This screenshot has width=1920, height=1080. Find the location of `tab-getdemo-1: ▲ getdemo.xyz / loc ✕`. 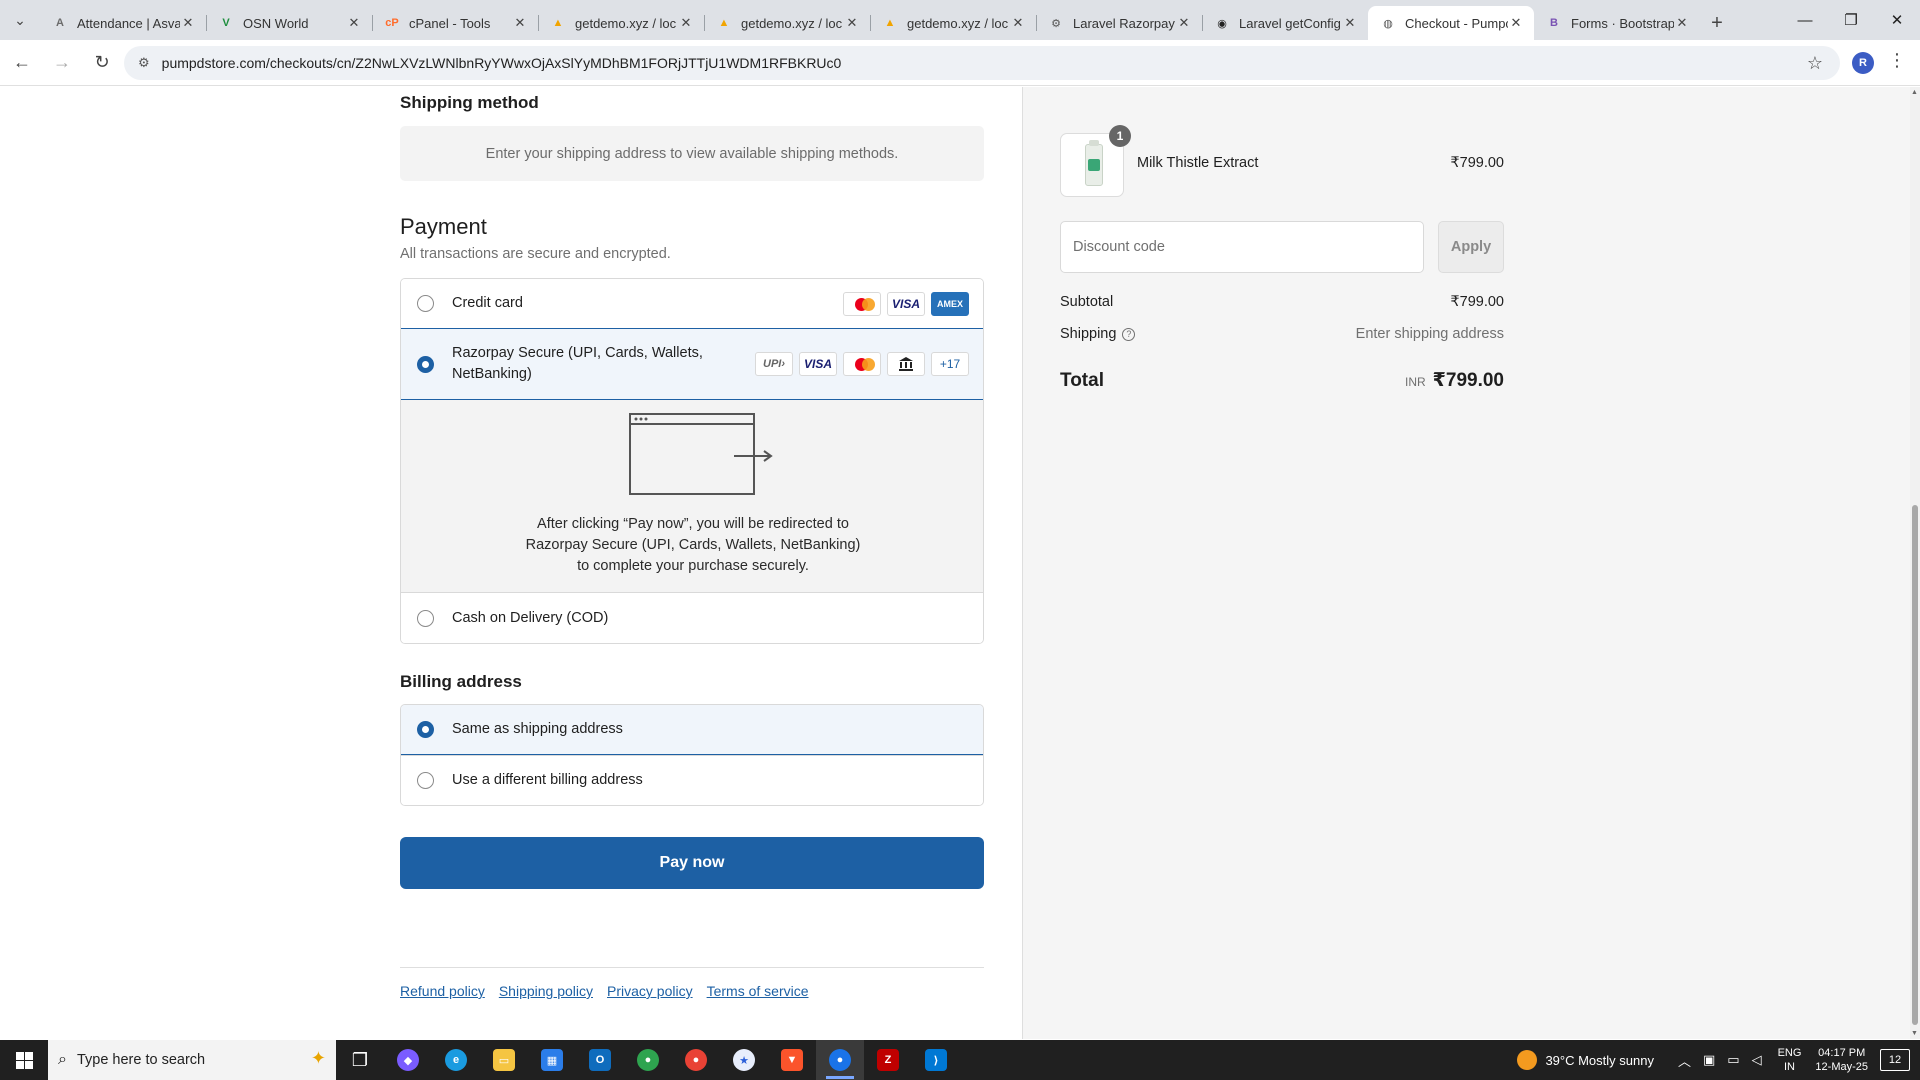

tab-getdemo-1: ▲ getdemo.xyz / loc ✕ is located at coordinates (621, 23).